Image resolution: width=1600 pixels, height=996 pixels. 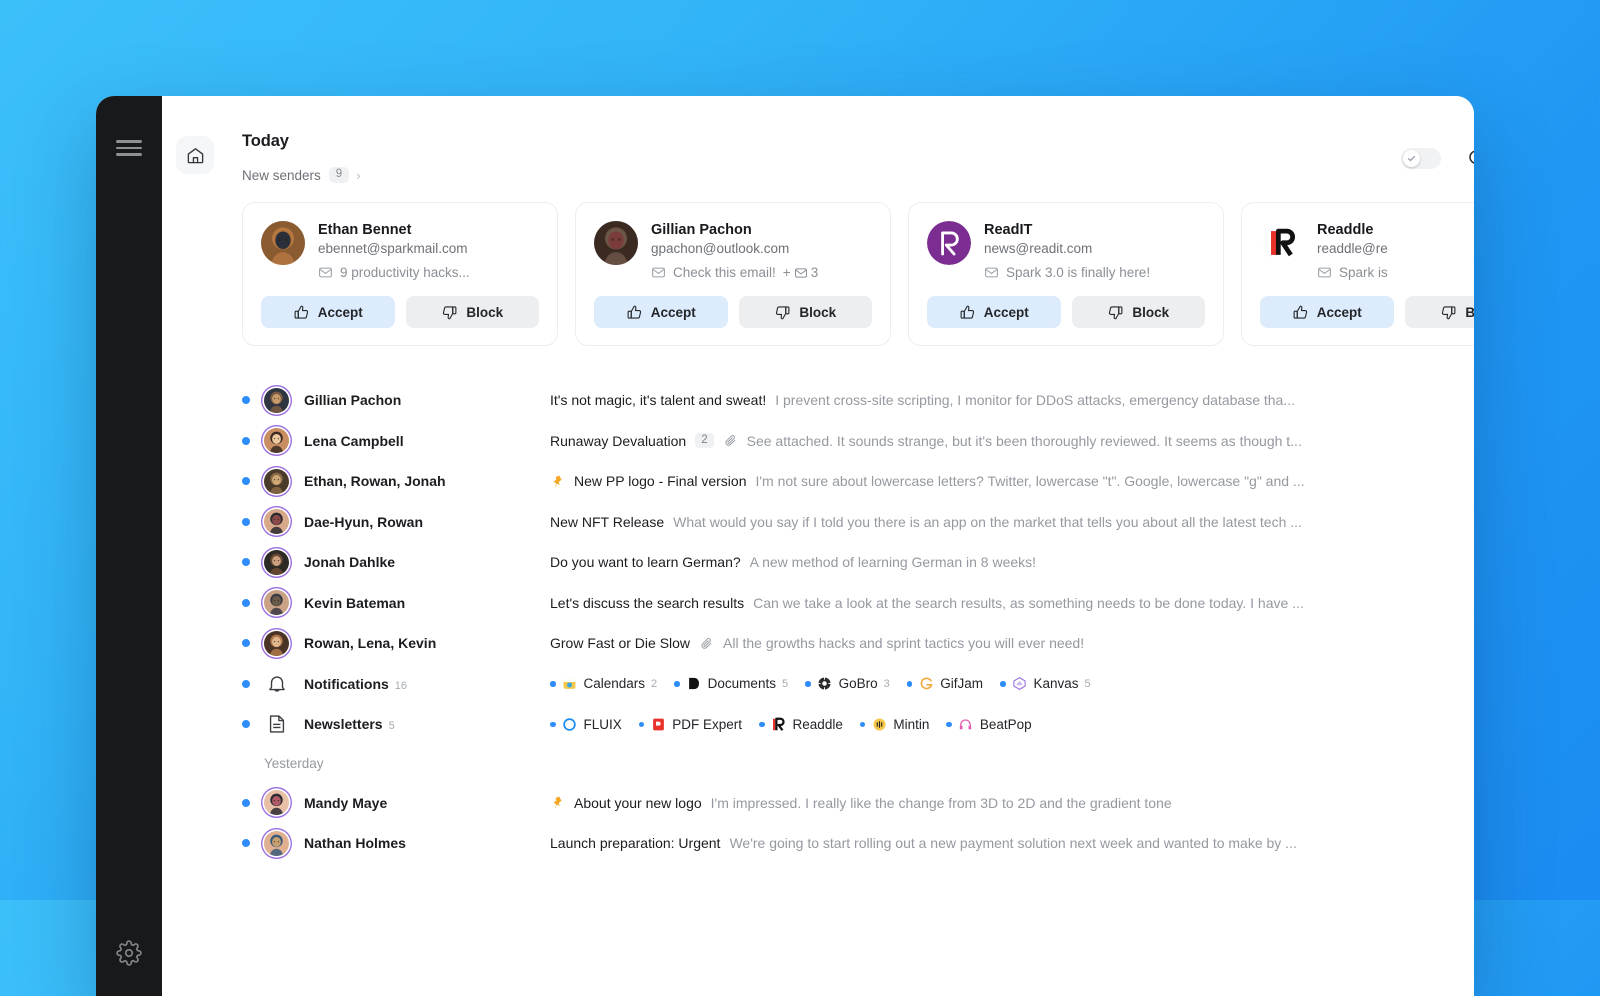 What do you see at coordinates (706, 643) in the screenshot?
I see `attachment-icon` at bounding box center [706, 643].